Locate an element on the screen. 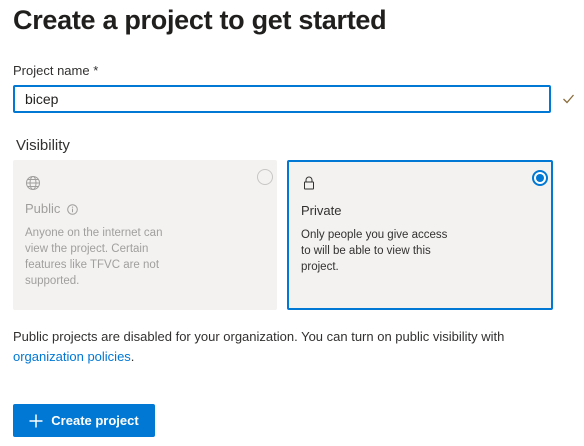 Image resolution: width=584 pixels, height=446 pixels. public-option-title: Public is located at coordinates (43, 208).